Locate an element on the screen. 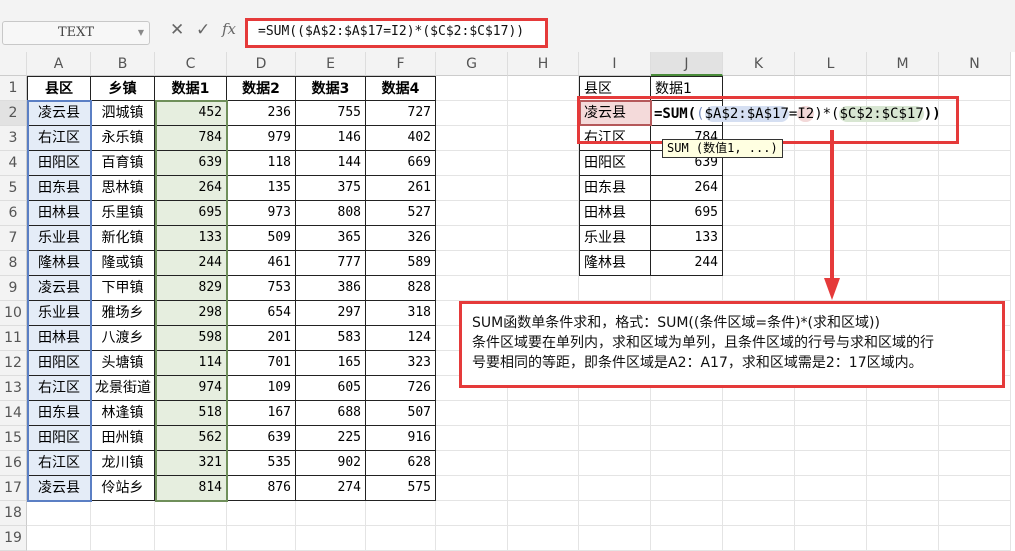  row-header-6: 6 is located at coordinates (13, 213).